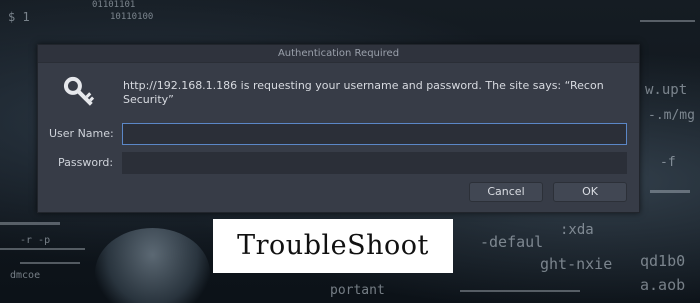 This screenshot has height=303, width=700. I want to click on dialog-title: Authentication Required, so click(338, 54).